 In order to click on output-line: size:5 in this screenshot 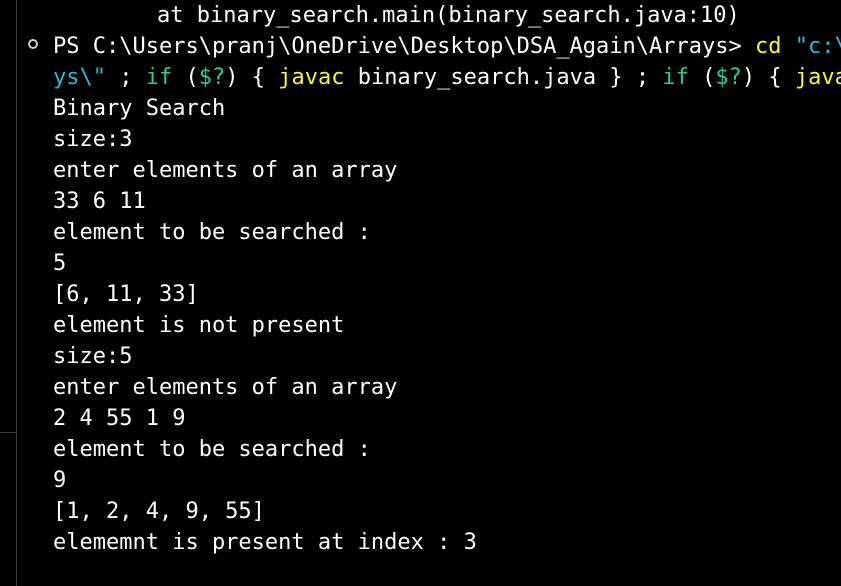, I will do `click(93, 356)`.